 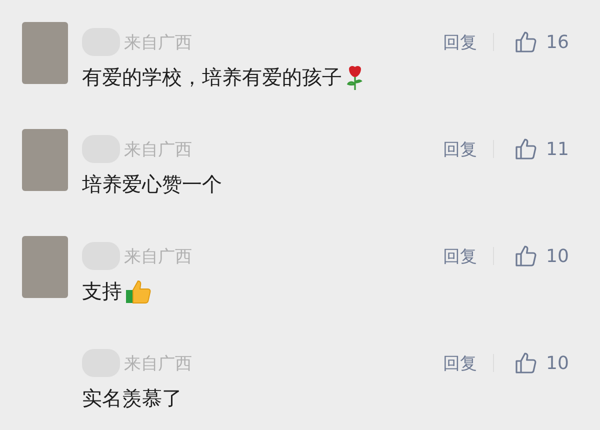 I want to click on rose-icon, so click(x=355, y=77).